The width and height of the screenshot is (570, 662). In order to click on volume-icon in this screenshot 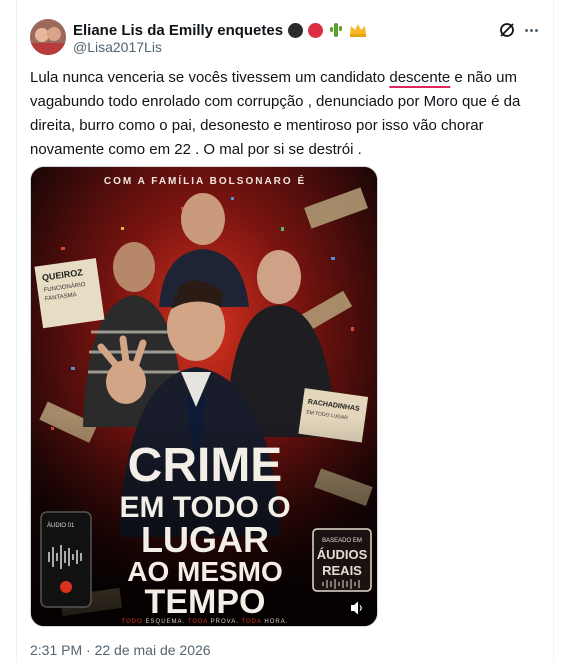, I will do `click(357, 608)`.